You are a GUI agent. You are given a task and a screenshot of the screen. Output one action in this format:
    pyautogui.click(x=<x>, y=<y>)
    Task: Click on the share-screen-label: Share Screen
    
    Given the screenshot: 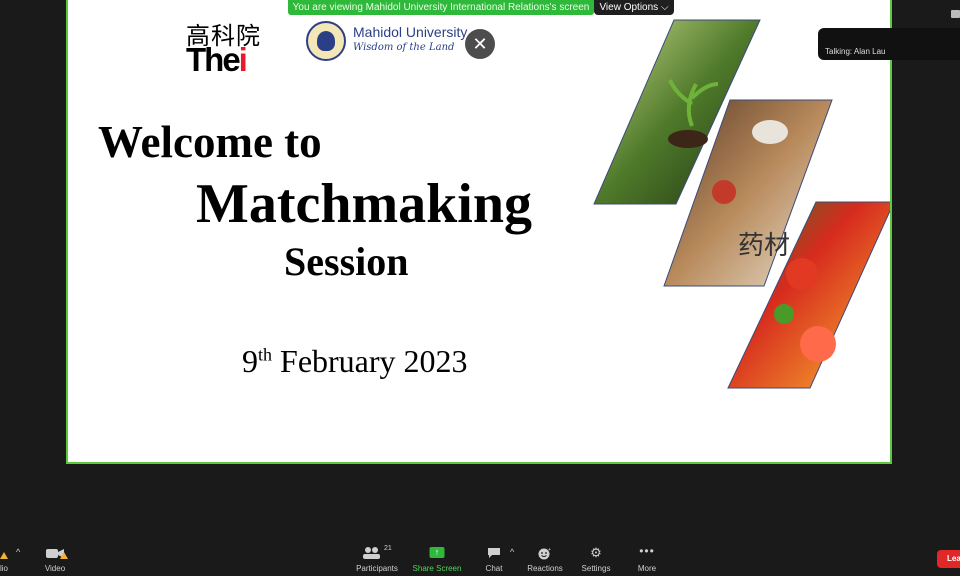 What is the action you would take?
    pyautogui.click(x=437, y=568)
    